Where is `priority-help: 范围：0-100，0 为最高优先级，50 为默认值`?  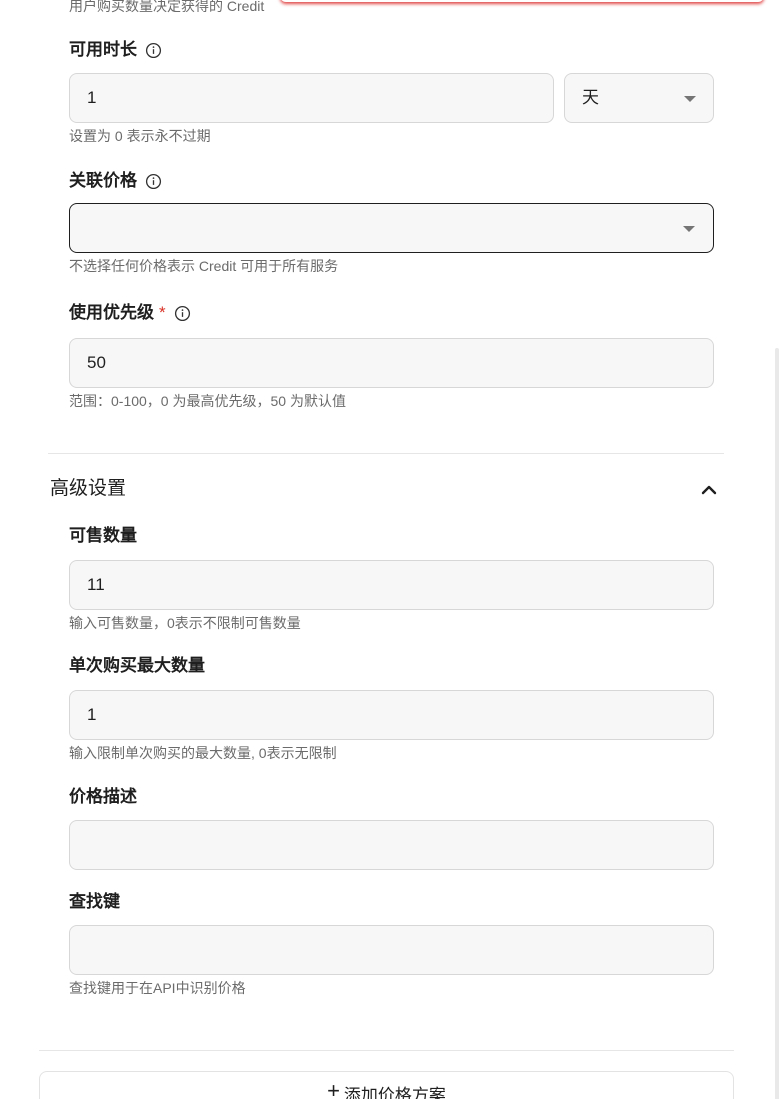 priority-help: 范围：0-100，0 为最高优先级，50 为默认值 is located at coordinates (207, 401).